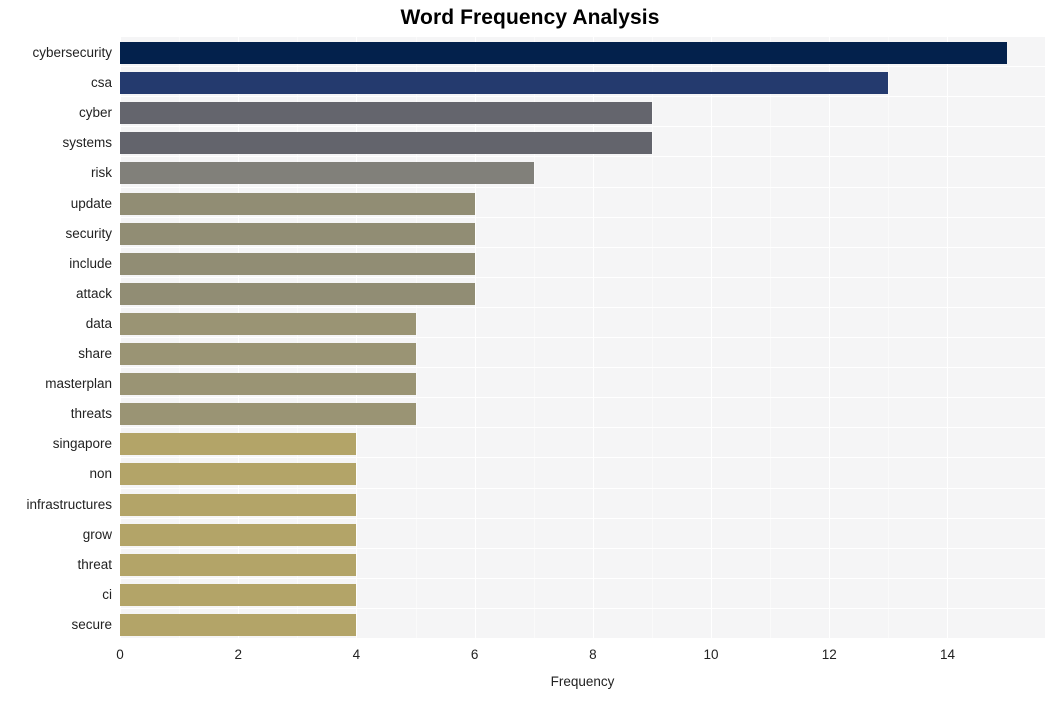  Describe the element at coordinates (78, 384) in the screenshot. I see `y-axis-tick-label: masterplan` at that location.